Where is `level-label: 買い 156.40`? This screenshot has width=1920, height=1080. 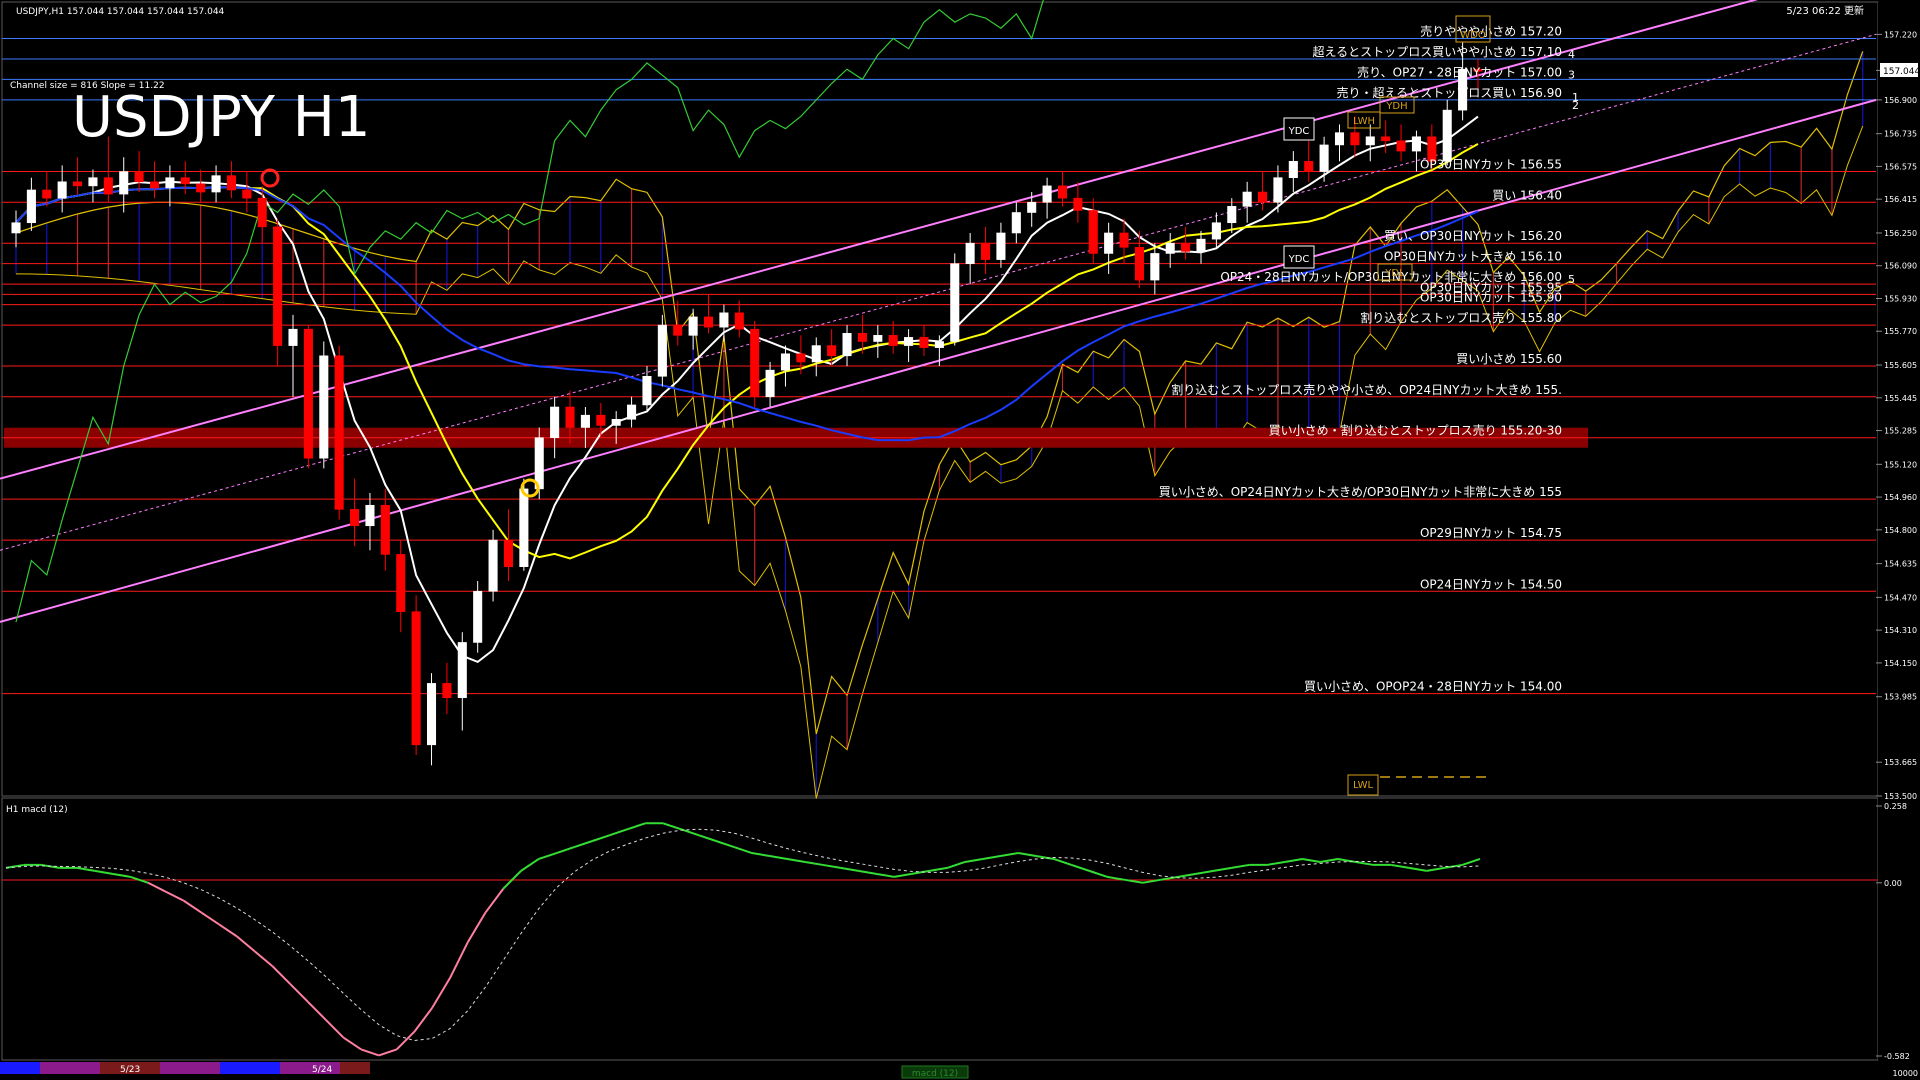
level-label: 買い 156.40 is located at coordinates (1527, 195).